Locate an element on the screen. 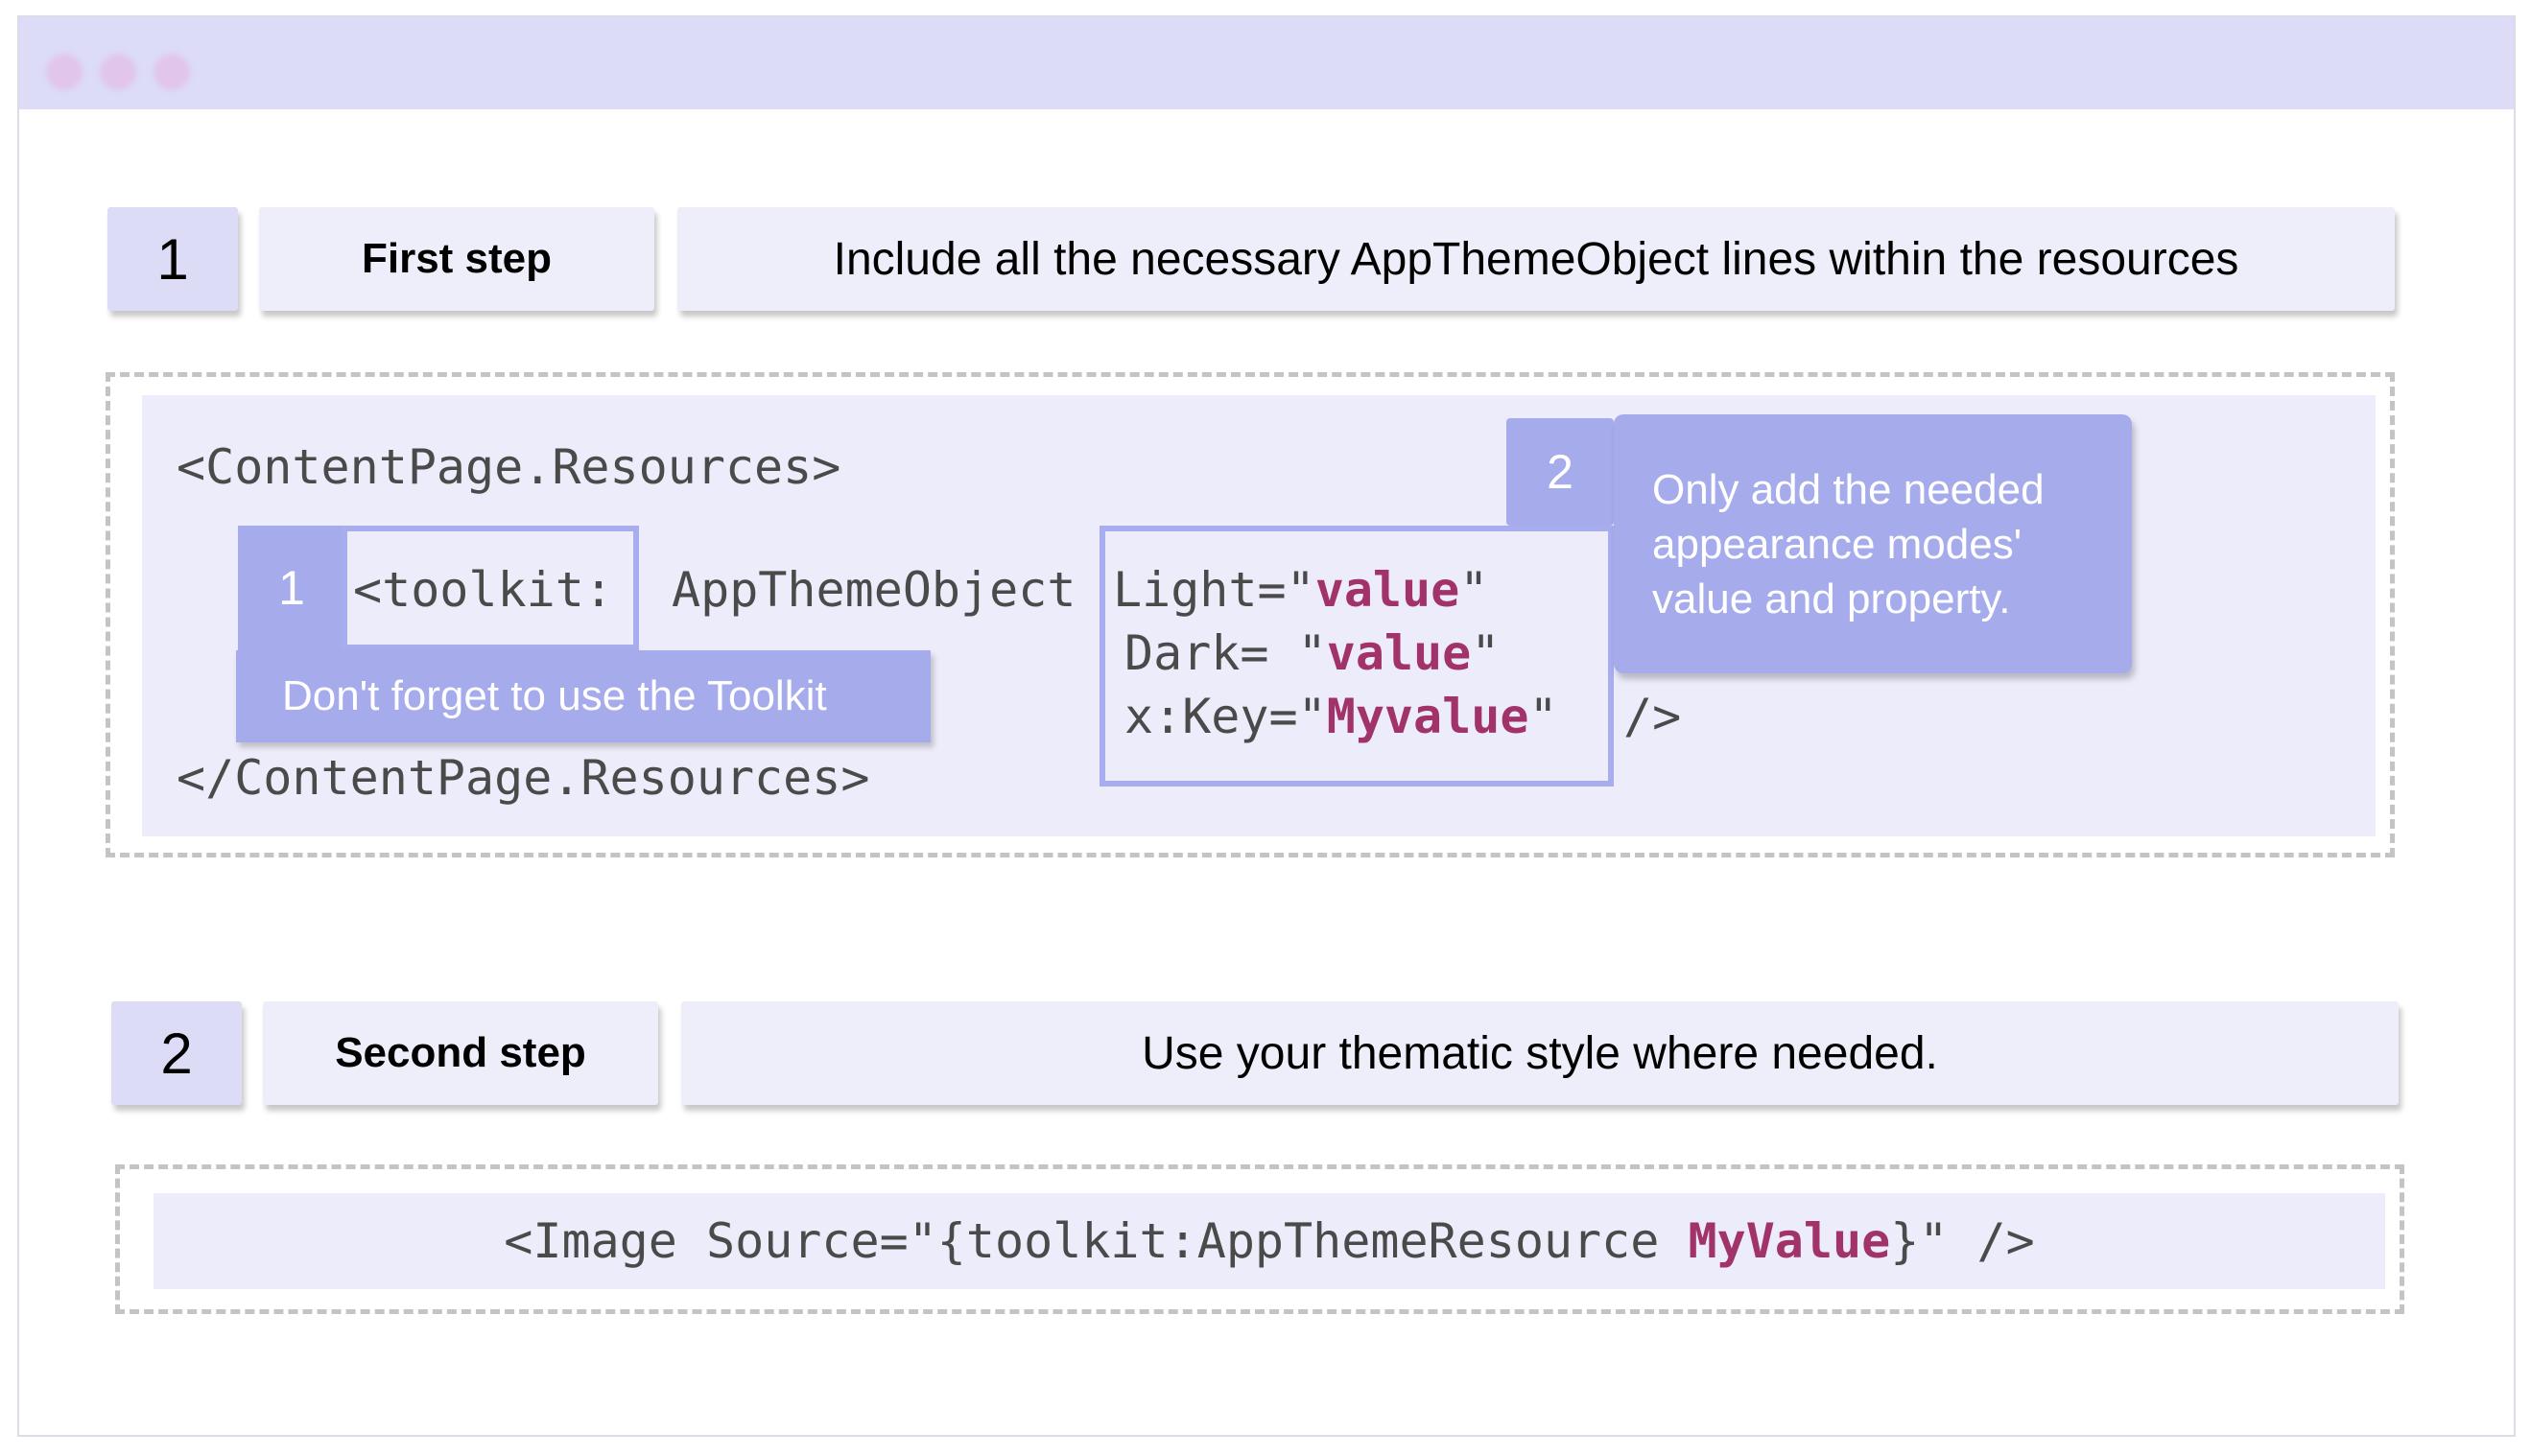 The image size is (2531, 1456). step-1-title: First step is located at coordinates (456, 259).